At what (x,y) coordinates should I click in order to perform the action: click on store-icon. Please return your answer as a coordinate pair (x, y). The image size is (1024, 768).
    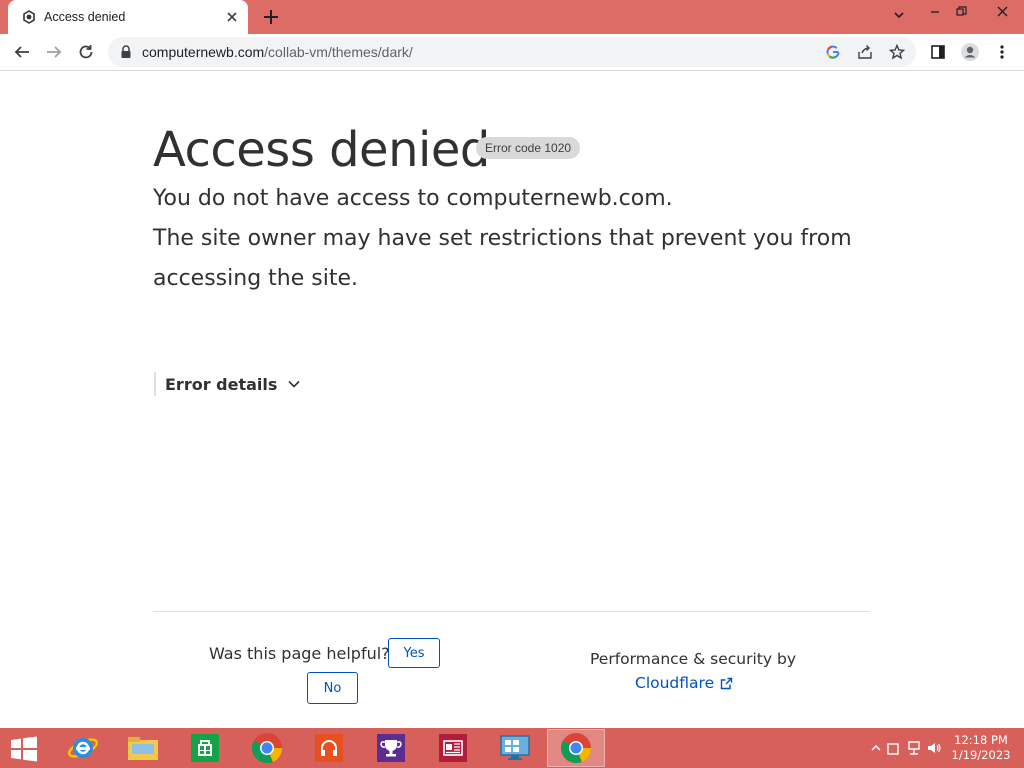
    Looking at the image, I should click on (205, 748).